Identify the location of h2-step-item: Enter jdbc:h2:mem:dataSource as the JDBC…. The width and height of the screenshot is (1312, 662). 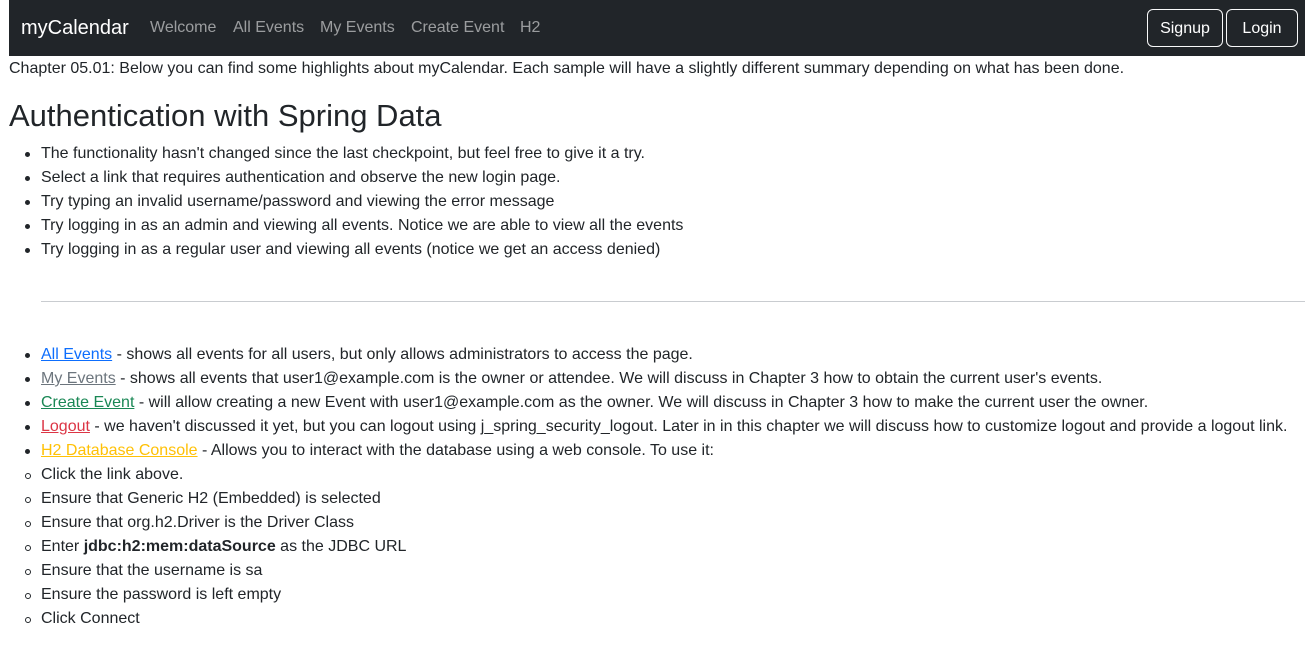
(662, 547).